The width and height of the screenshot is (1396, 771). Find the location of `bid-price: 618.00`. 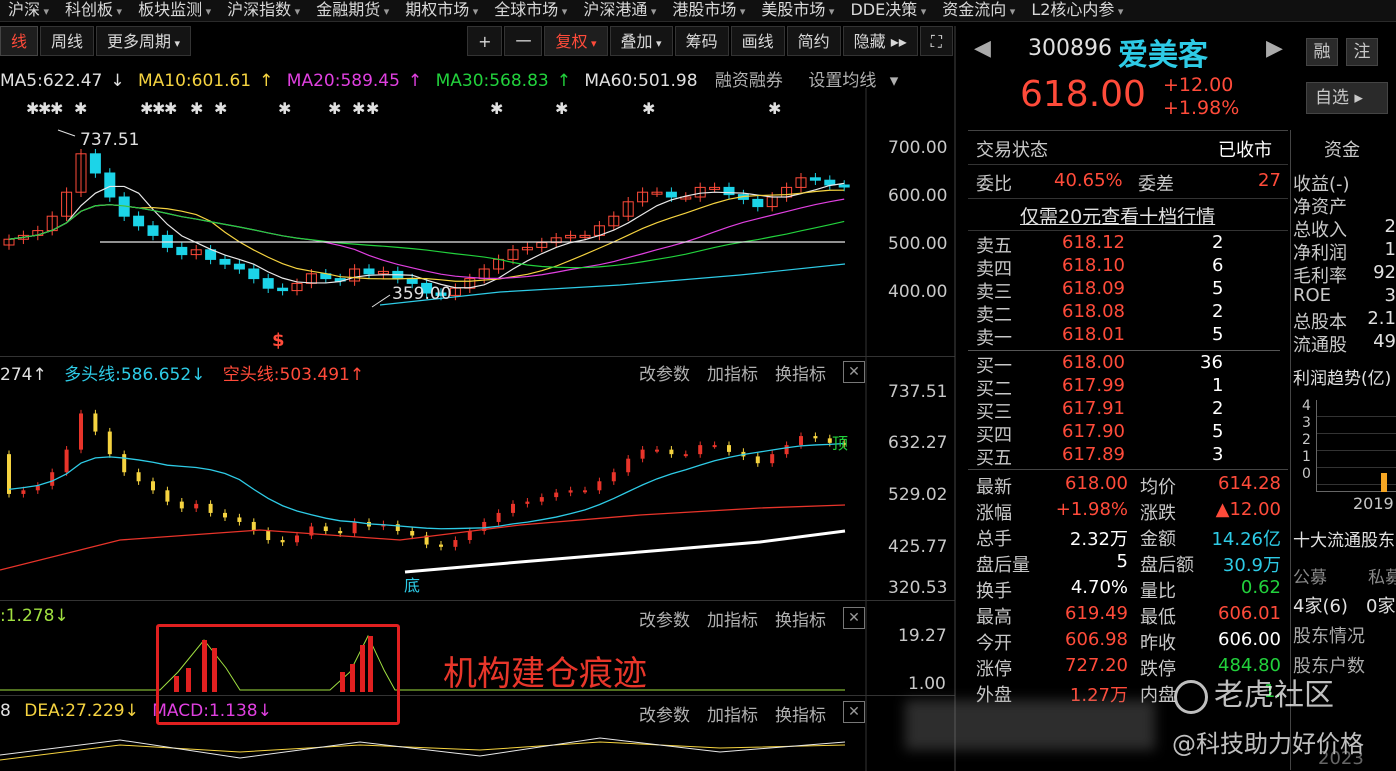

bid-price: 618.00 is located at coordinates (1093, 362).